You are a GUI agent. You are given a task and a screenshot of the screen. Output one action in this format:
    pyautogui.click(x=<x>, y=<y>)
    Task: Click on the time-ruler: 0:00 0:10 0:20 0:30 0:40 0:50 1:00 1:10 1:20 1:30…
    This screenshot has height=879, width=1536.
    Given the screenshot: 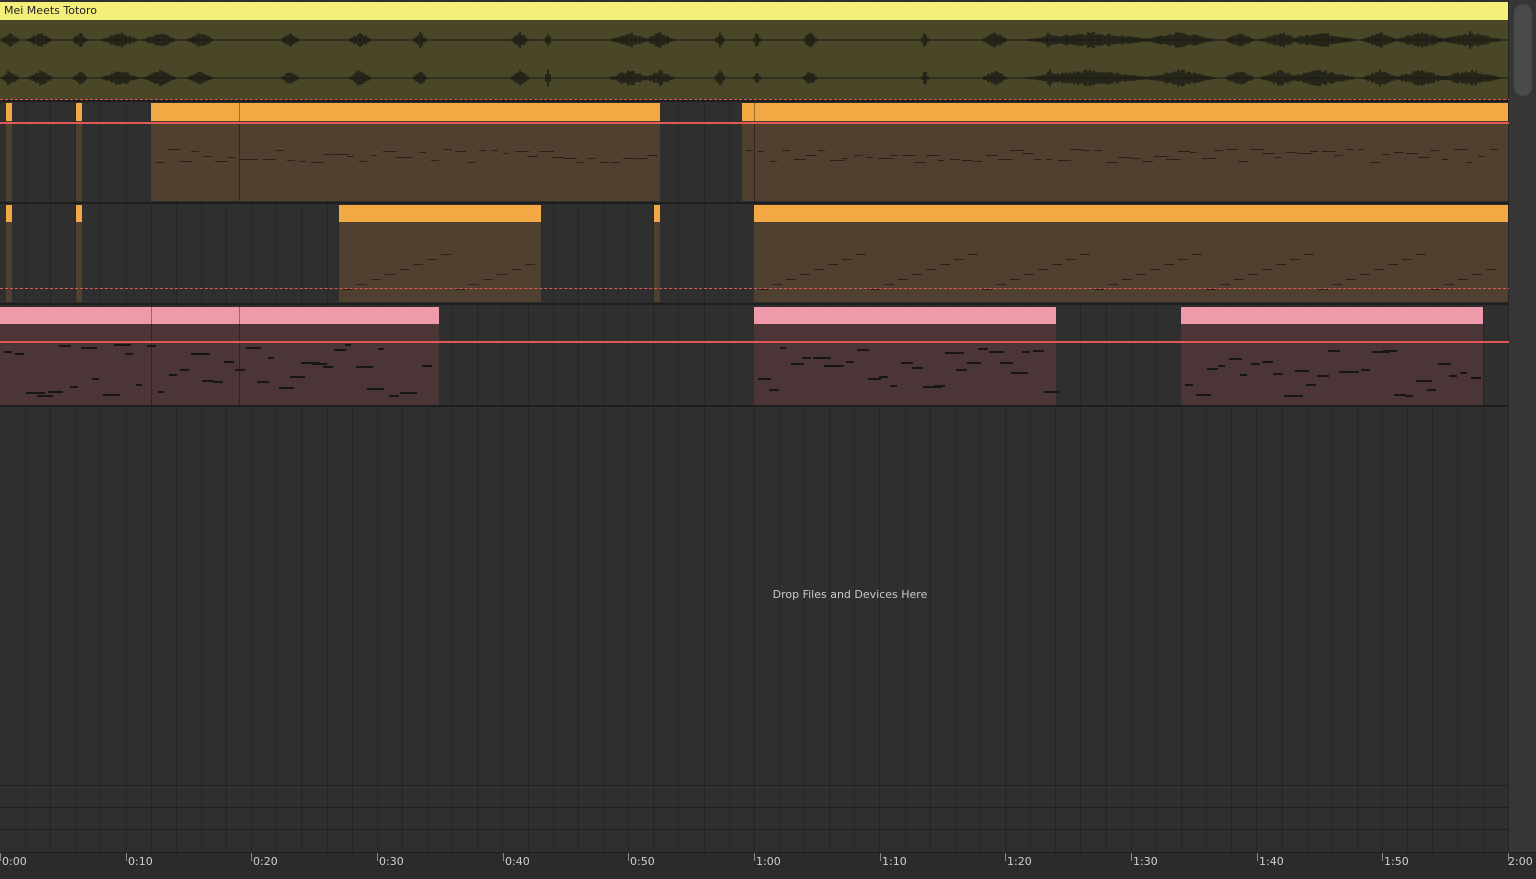 What is the action you would take?
    pyautogui.click(x=768, y=865)
    